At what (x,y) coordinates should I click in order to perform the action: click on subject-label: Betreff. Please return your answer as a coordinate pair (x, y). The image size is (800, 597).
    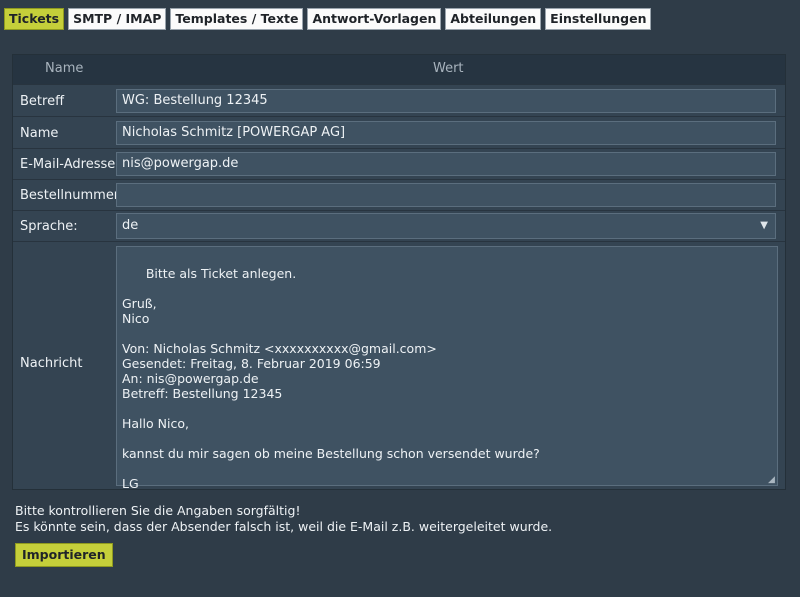
    Looking at the image, I should click on (42, 101).